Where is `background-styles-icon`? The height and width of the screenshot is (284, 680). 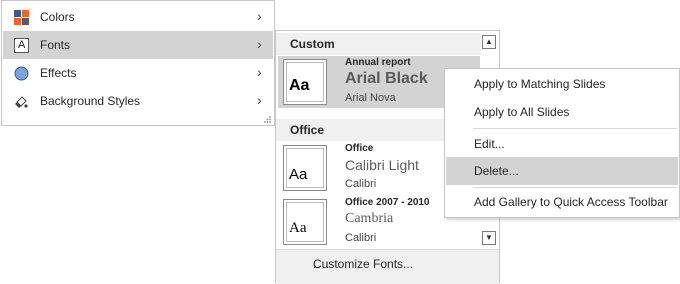
background-styles-icon is located at coordinates (21, 101).